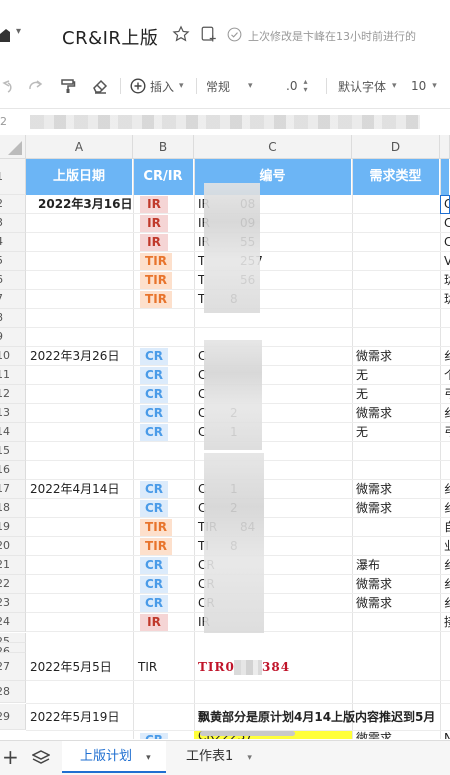  Describe the element at coordinates (6, 86) in the screenshot. I see `undo-button` at that location.